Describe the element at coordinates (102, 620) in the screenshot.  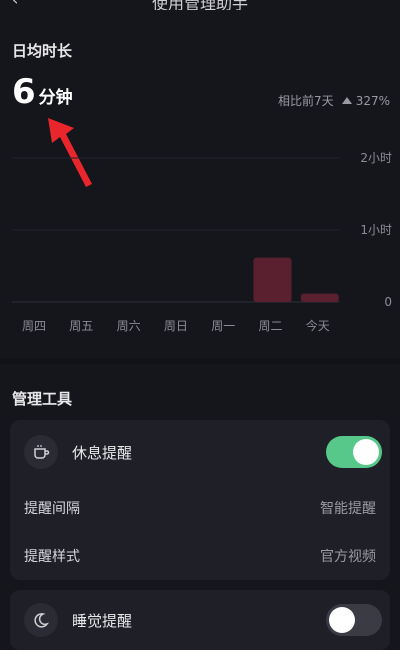
I see `sleep-reminder-label: 睡觉提醒` at that location.